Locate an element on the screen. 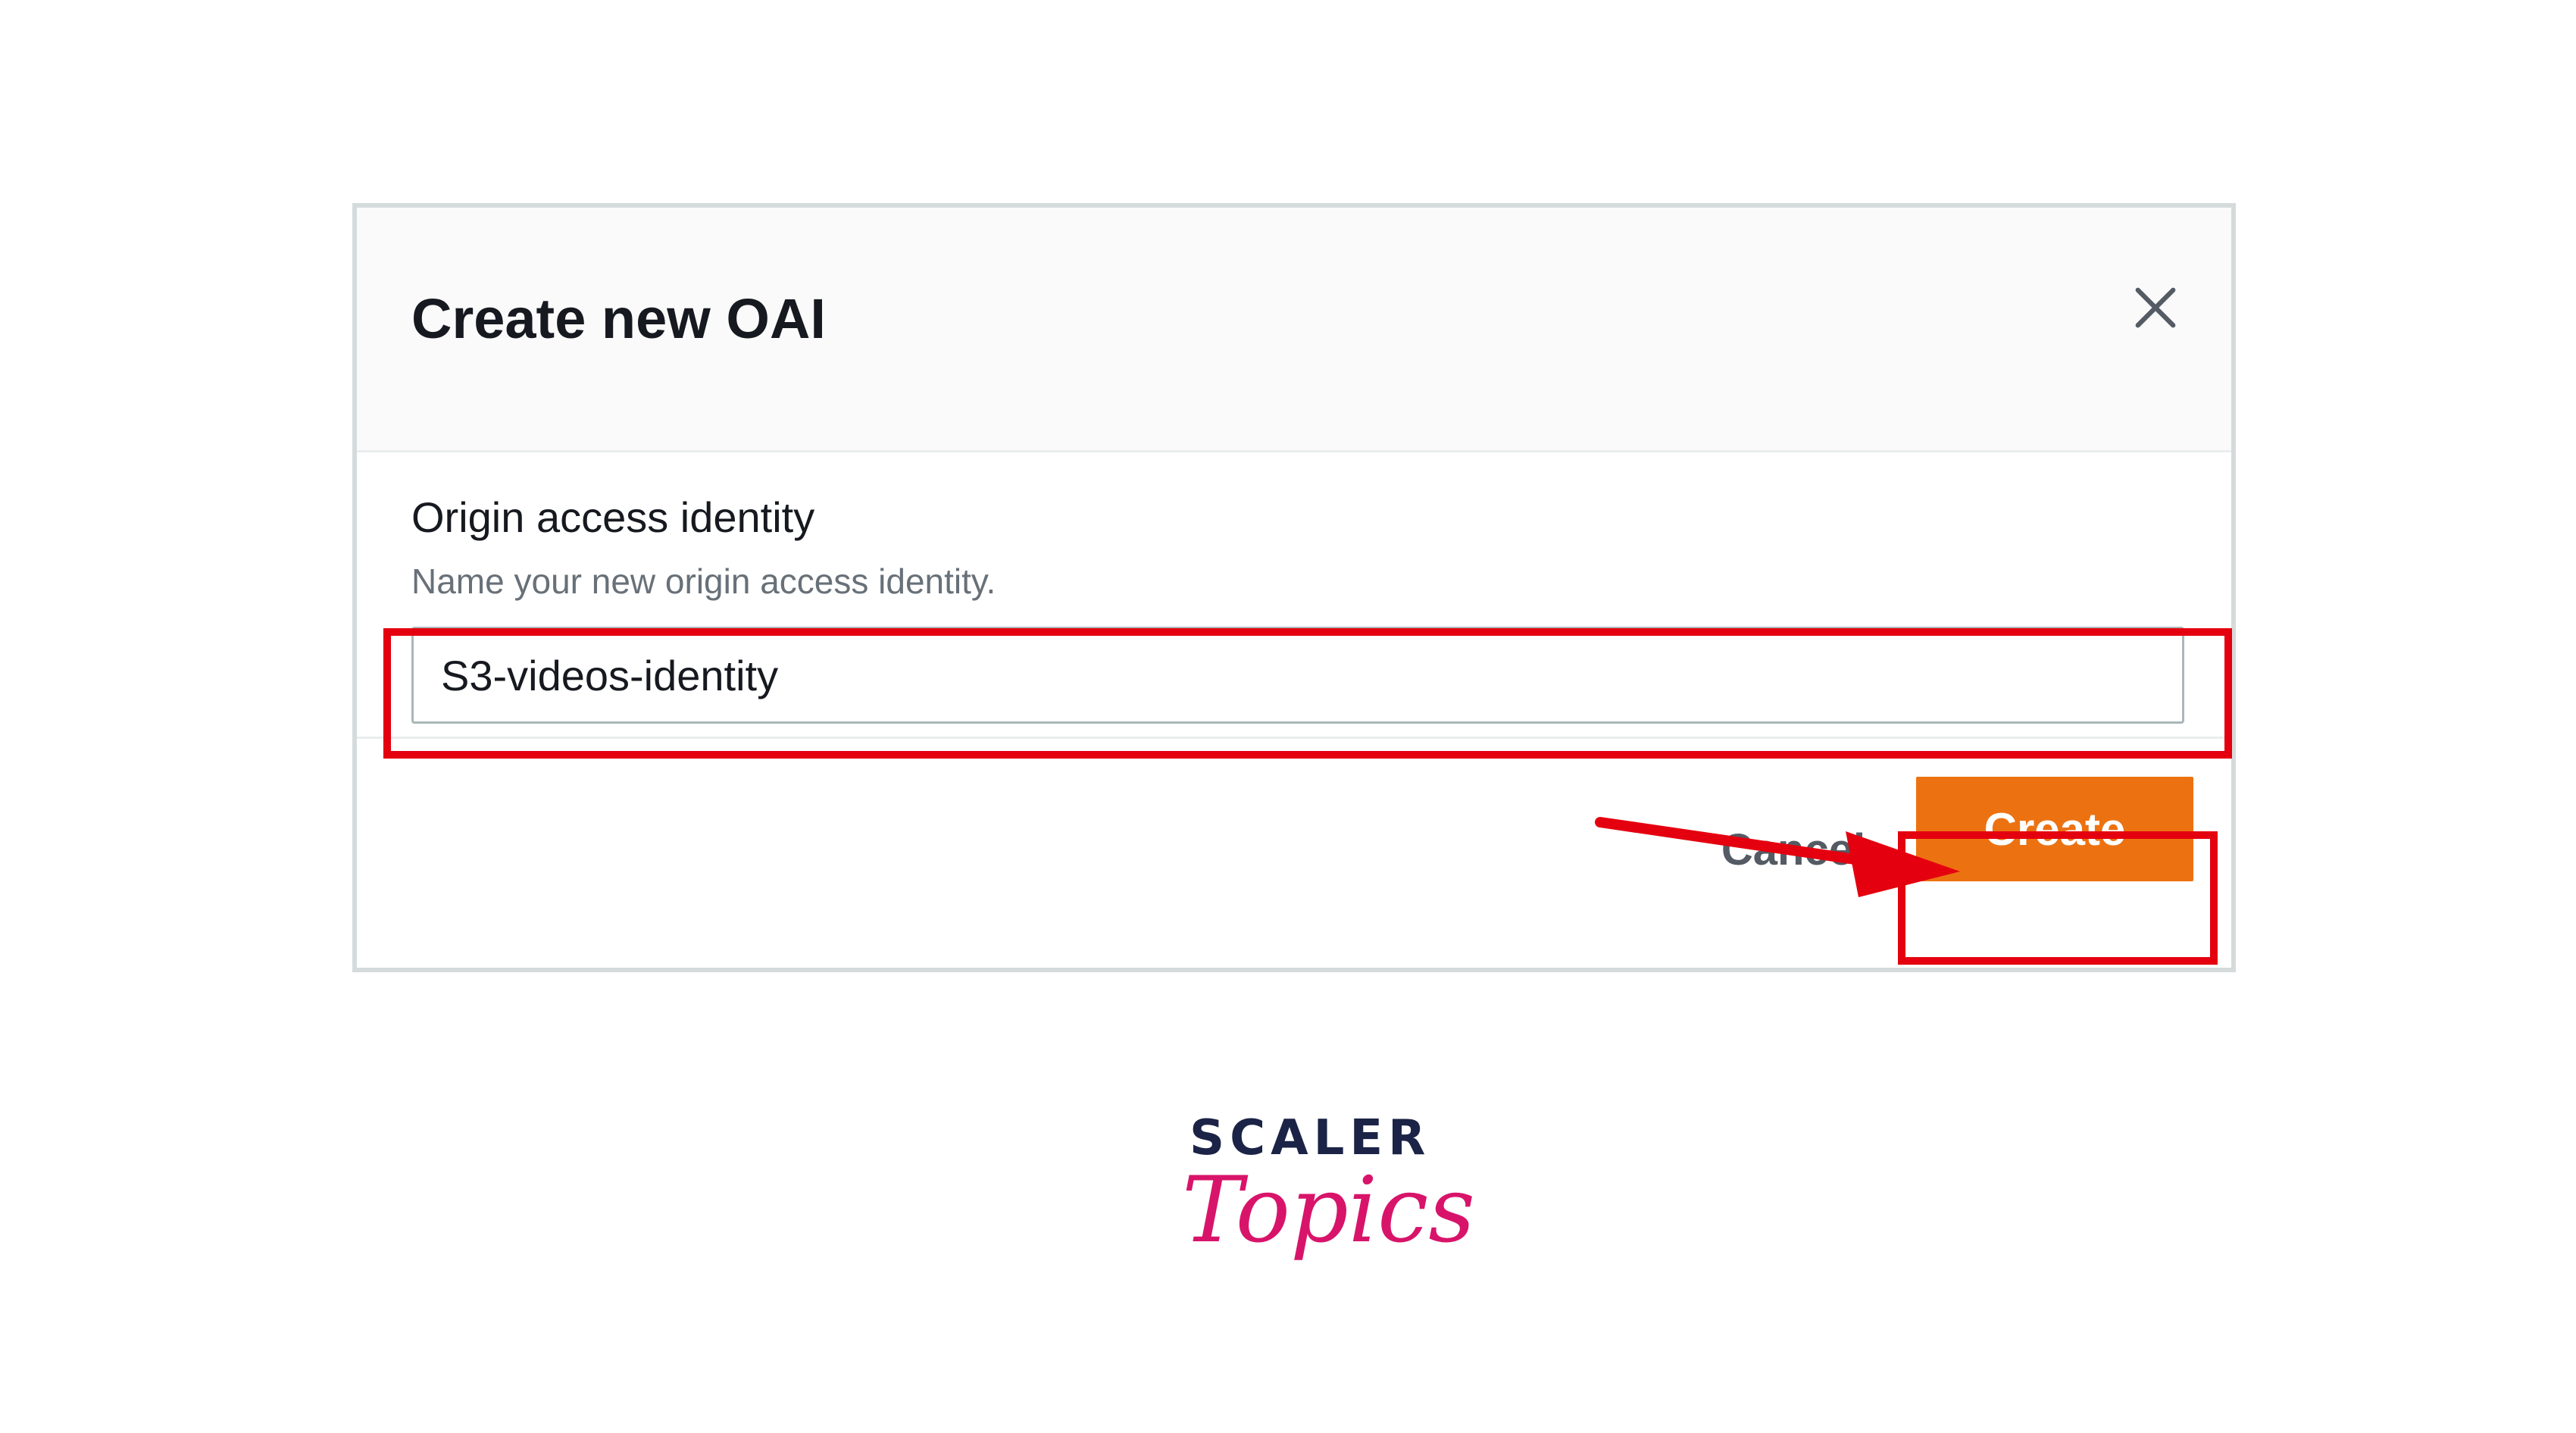 This screenshot has width=2576, height=1433. scaler-topics-logo: SCALER Topics is located at coordinates (1328, 1216).